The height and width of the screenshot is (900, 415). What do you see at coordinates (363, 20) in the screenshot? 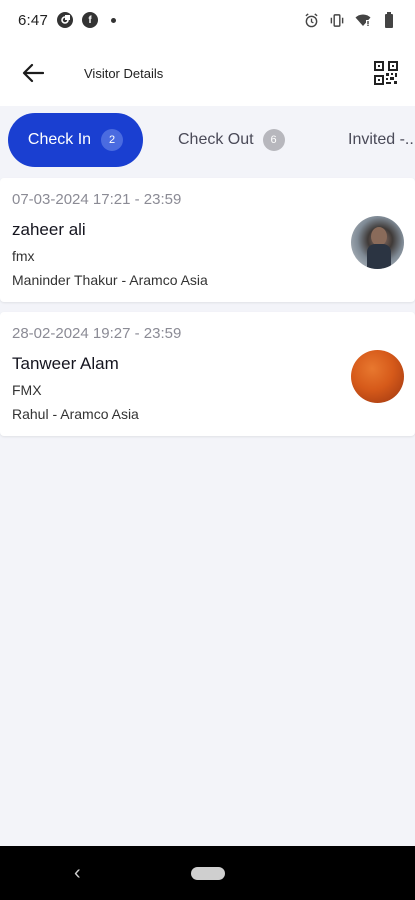
I see `wifi-icon` at bounding box center [363, 20].